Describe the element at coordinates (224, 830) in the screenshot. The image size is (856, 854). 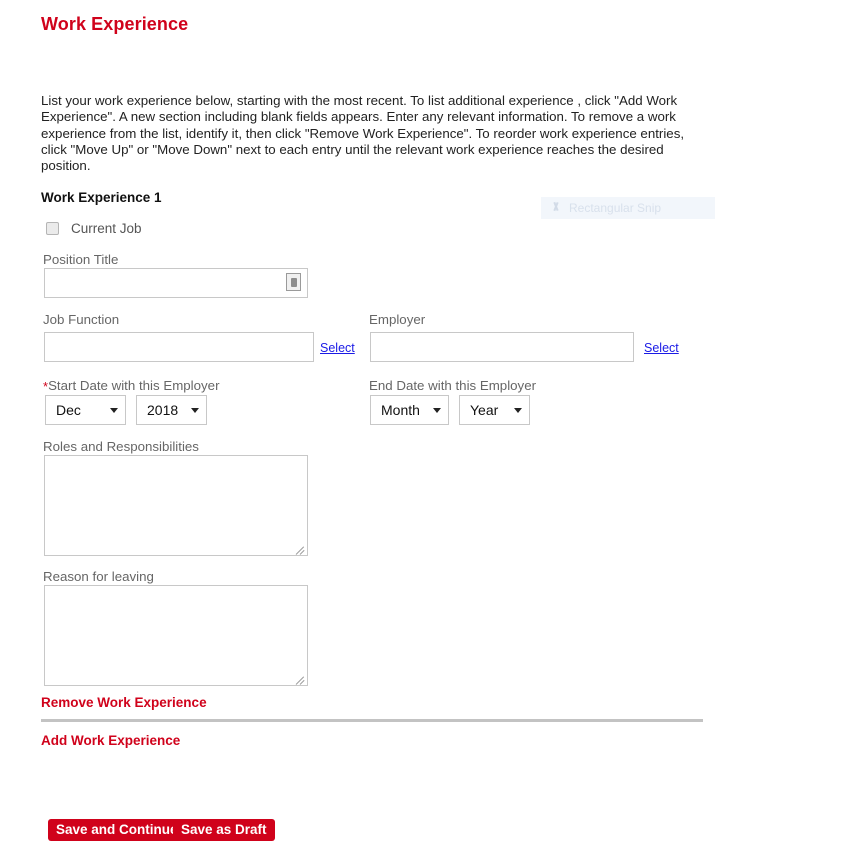
I see `save-as-draft-button: Save as Draft` at that location.